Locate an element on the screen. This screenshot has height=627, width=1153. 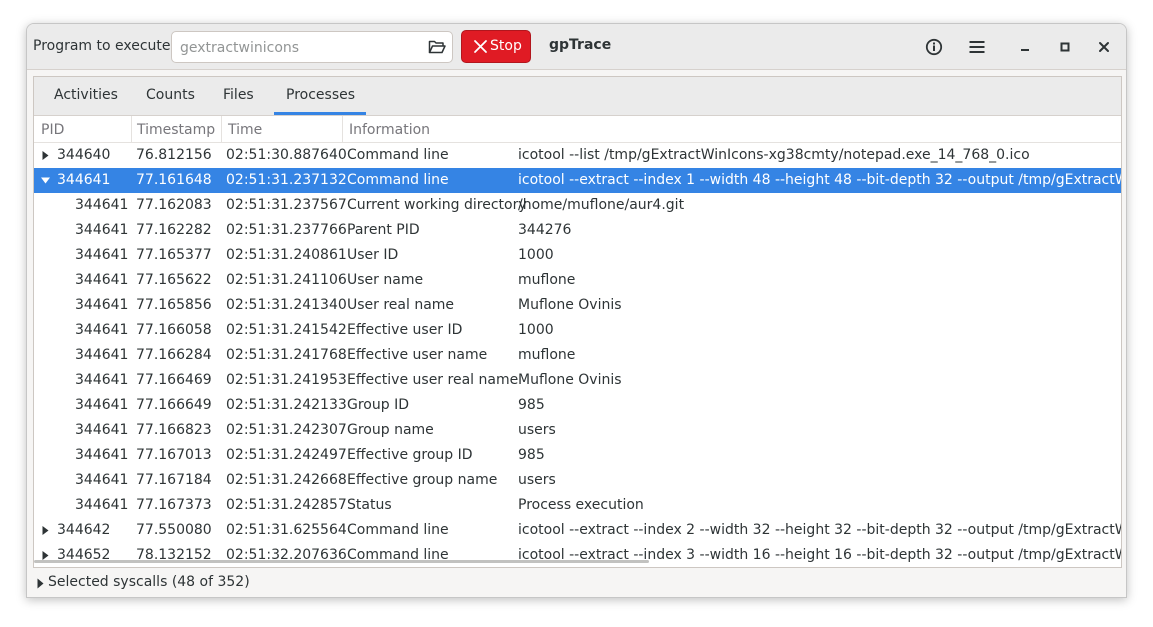
cell-time: 02:51:31.237766 is located at coordinates (286, 230).